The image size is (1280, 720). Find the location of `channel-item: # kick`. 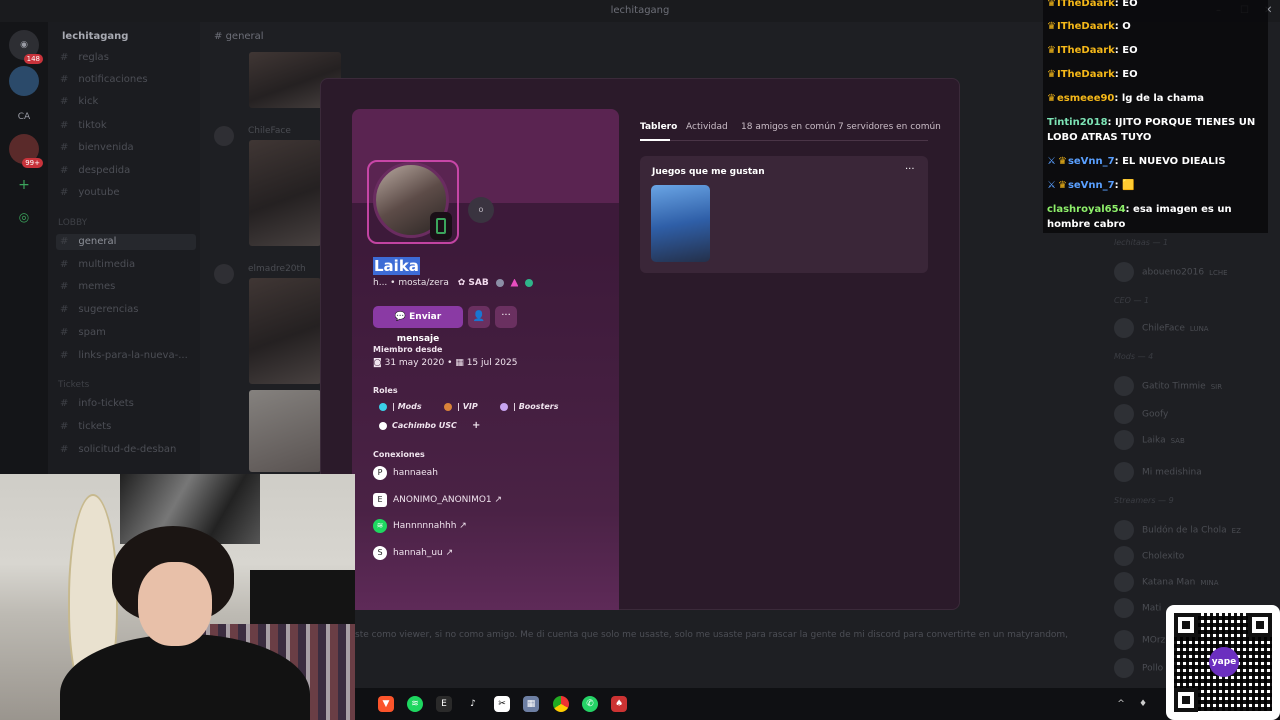

channel-item: # kick is located at coordinates (79, 102).